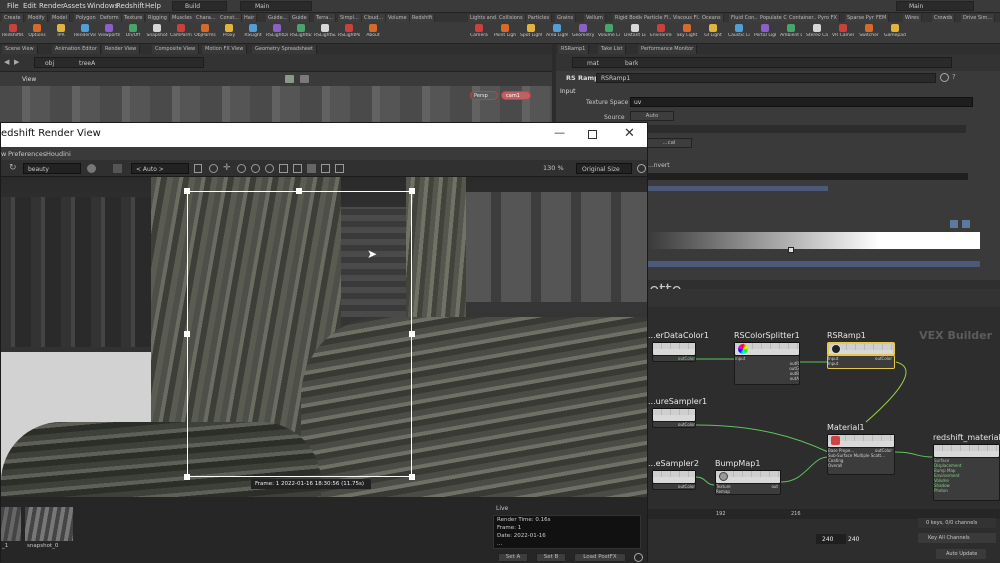  I want to click on menu-windows: Windows, so click(102, 6).